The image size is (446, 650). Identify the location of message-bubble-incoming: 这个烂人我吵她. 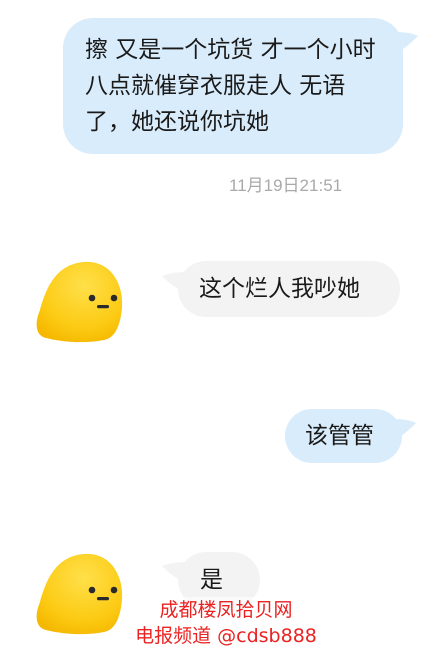
(289, 289).